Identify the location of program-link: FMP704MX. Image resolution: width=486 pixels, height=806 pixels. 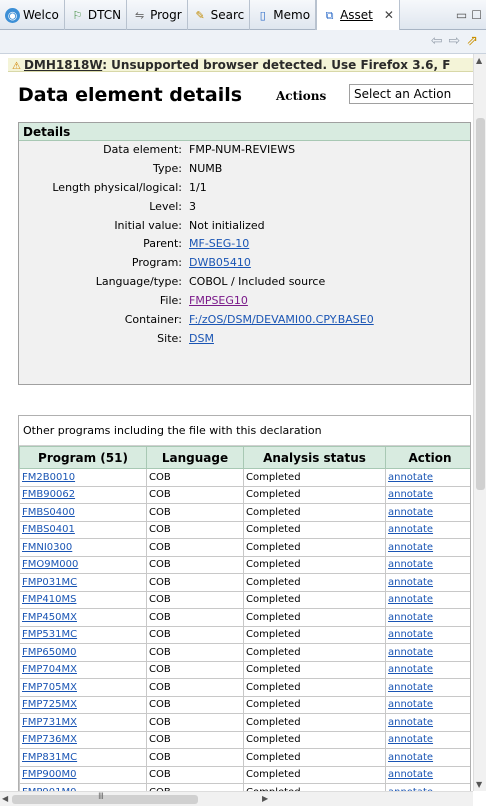
(83, 669).